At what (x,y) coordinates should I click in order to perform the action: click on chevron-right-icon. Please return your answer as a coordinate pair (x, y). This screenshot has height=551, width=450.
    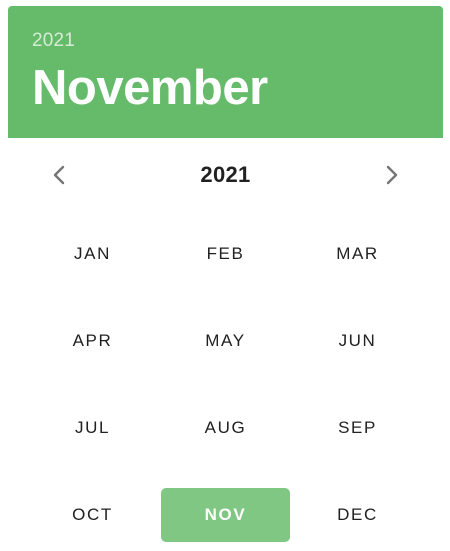
    Looking at the image, I should click on (392, 175).